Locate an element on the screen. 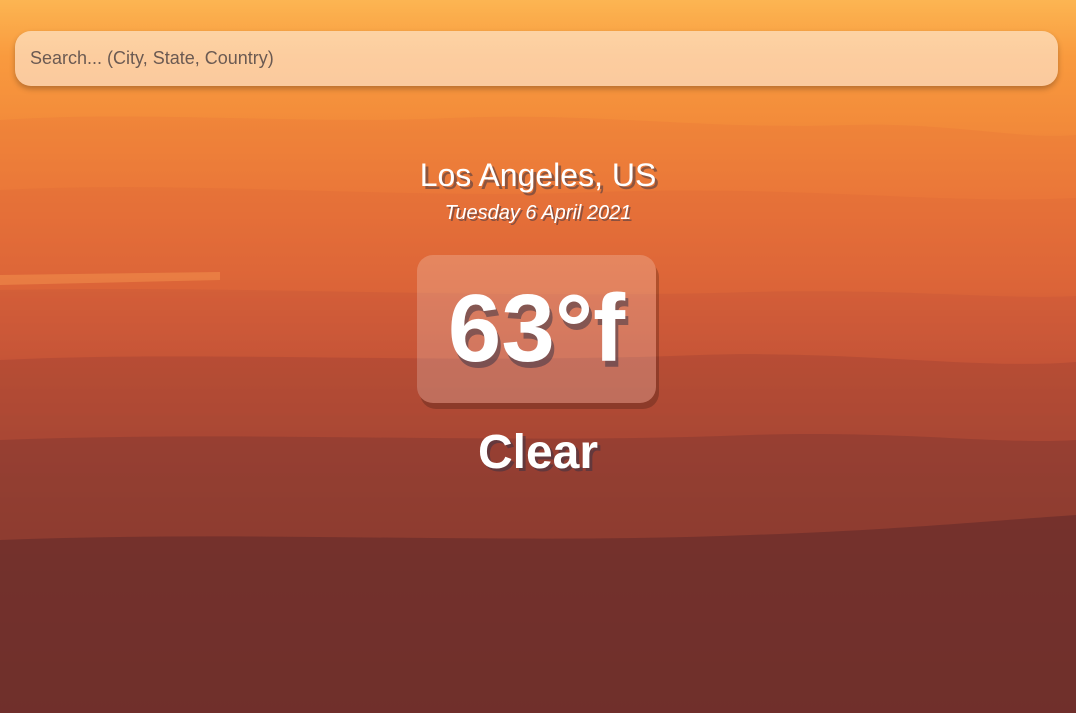 The height and width of the screenshot is (713, 1076). temperature-box: 63°f is located at coordinates (536, 329).